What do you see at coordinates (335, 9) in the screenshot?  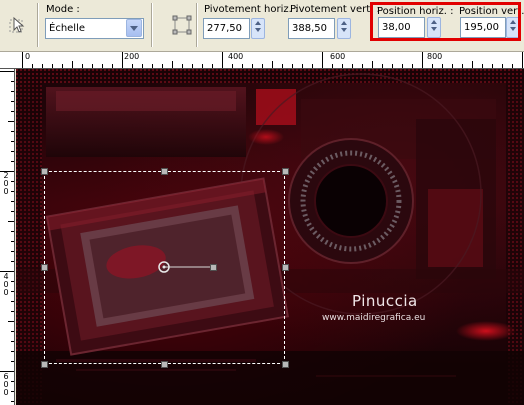 I see `pivot-vert-label: Pivotement vert. :` at bounding box center [335, 9].